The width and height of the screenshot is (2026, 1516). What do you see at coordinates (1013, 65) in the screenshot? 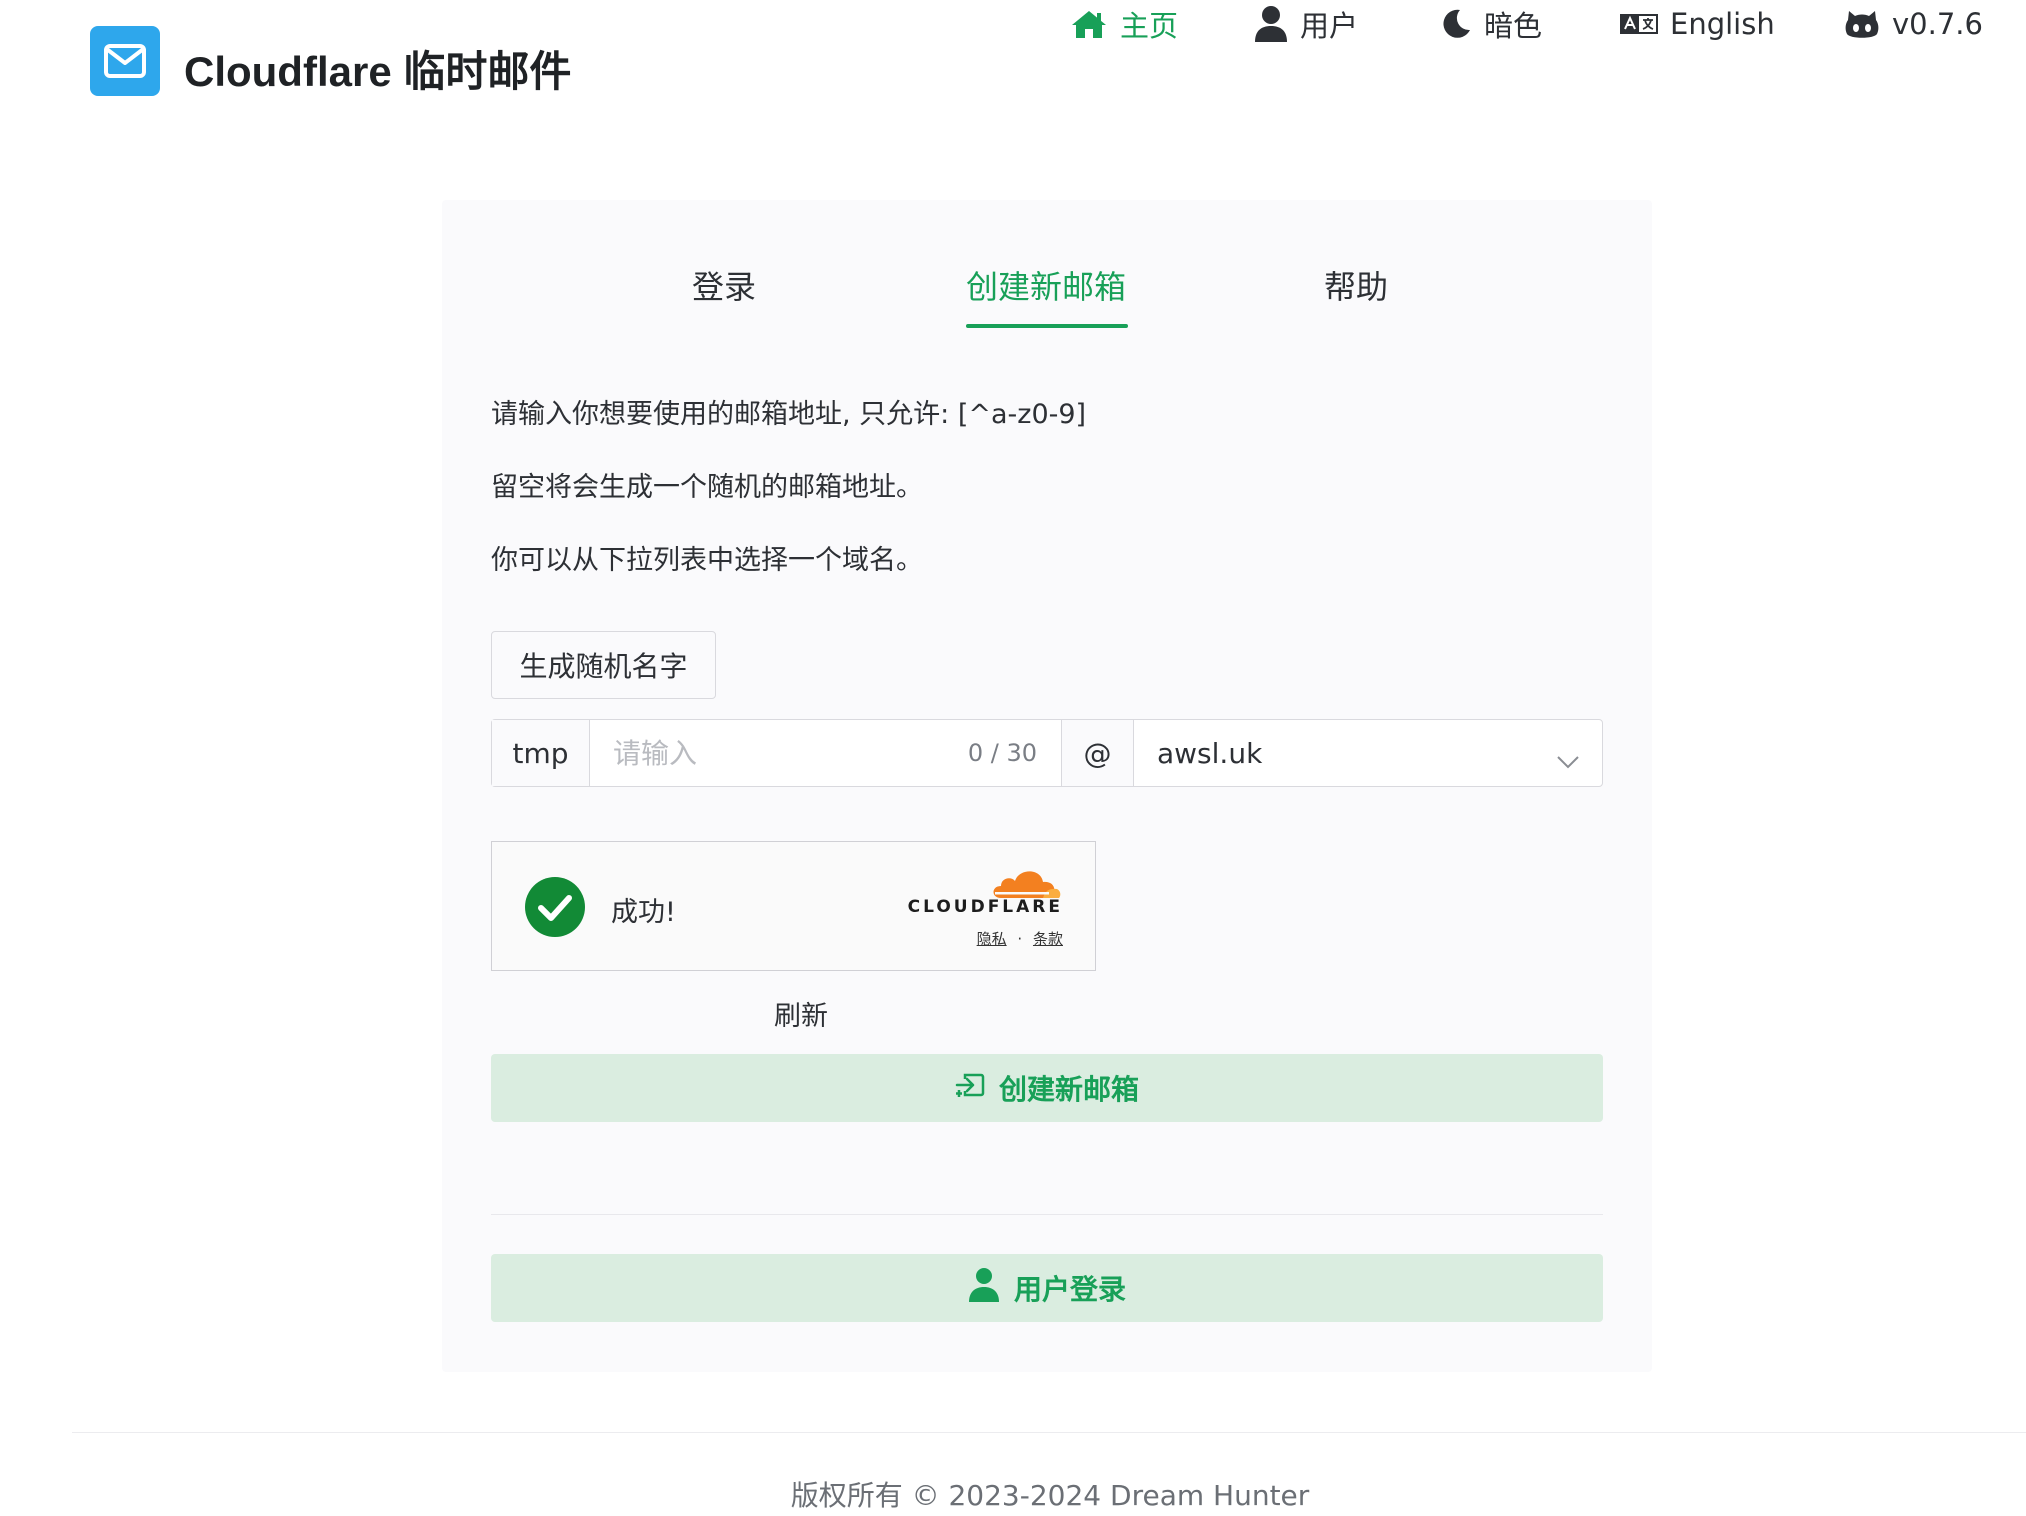
I see `app-header: Cloudflare 临时邮件 主页 用户 暗色 English v0.7.6` at bounding box center [1013, 65].